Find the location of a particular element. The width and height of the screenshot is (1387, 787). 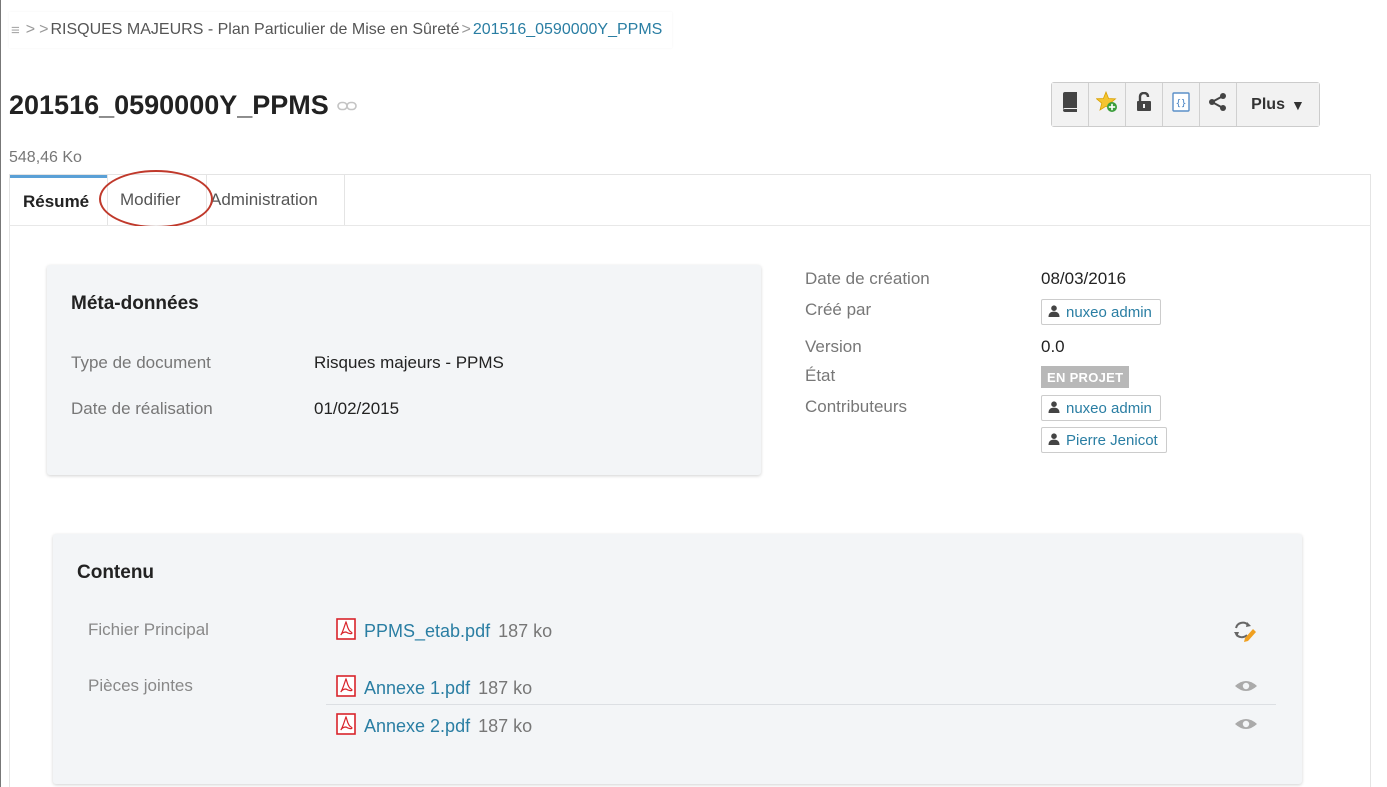

tab-summary-label: Résumé is located at coordinates (56, 201).